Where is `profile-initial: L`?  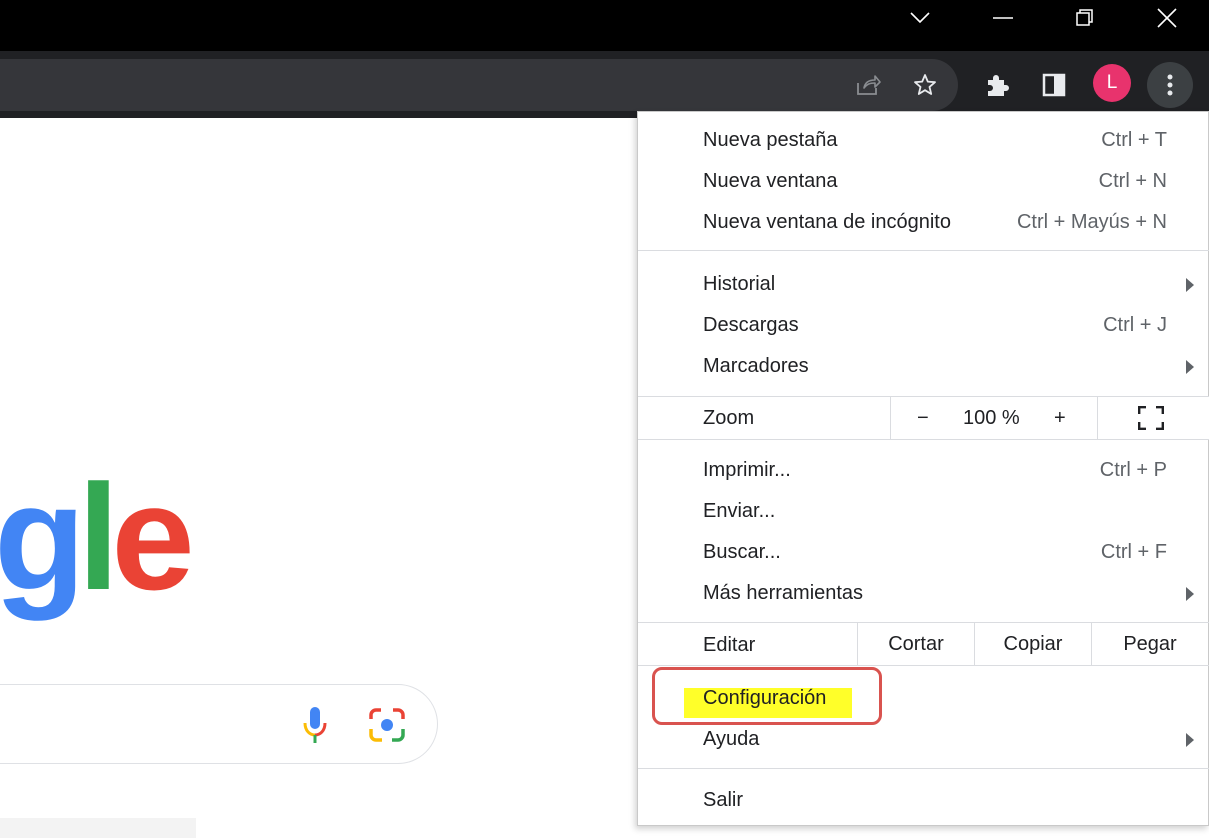
profile-initial: L is located at coordinates (1112, 82).